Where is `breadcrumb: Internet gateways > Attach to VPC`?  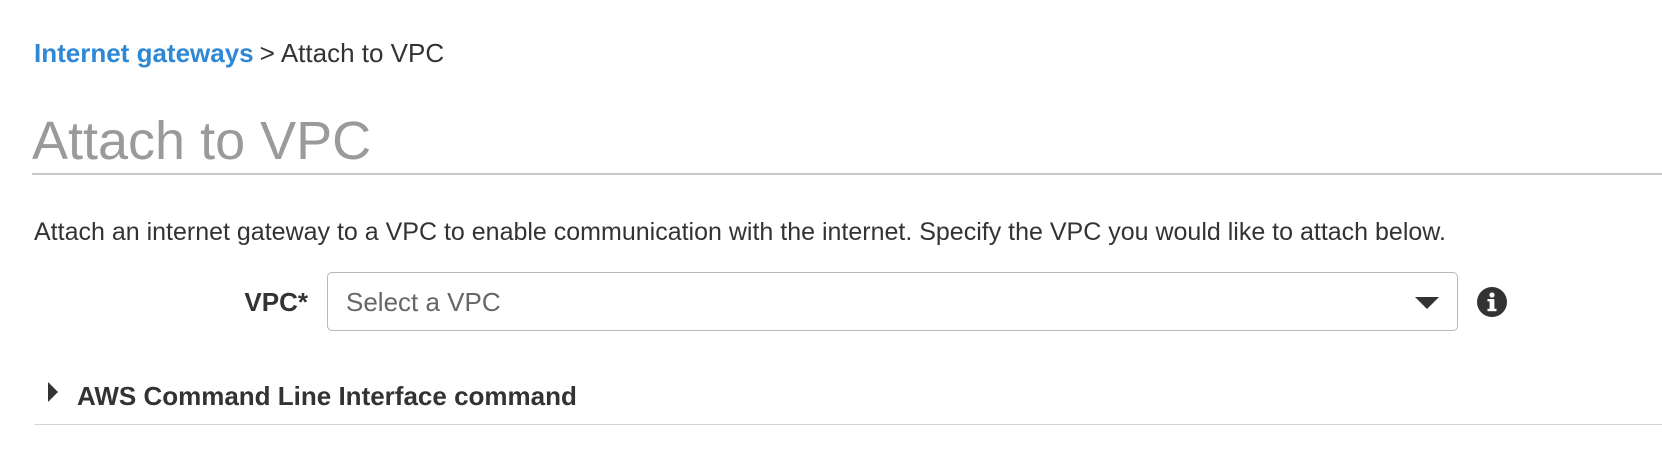
breadcrumb: Internet gateways > Attach to VPC is located at coordinates (239, 53).